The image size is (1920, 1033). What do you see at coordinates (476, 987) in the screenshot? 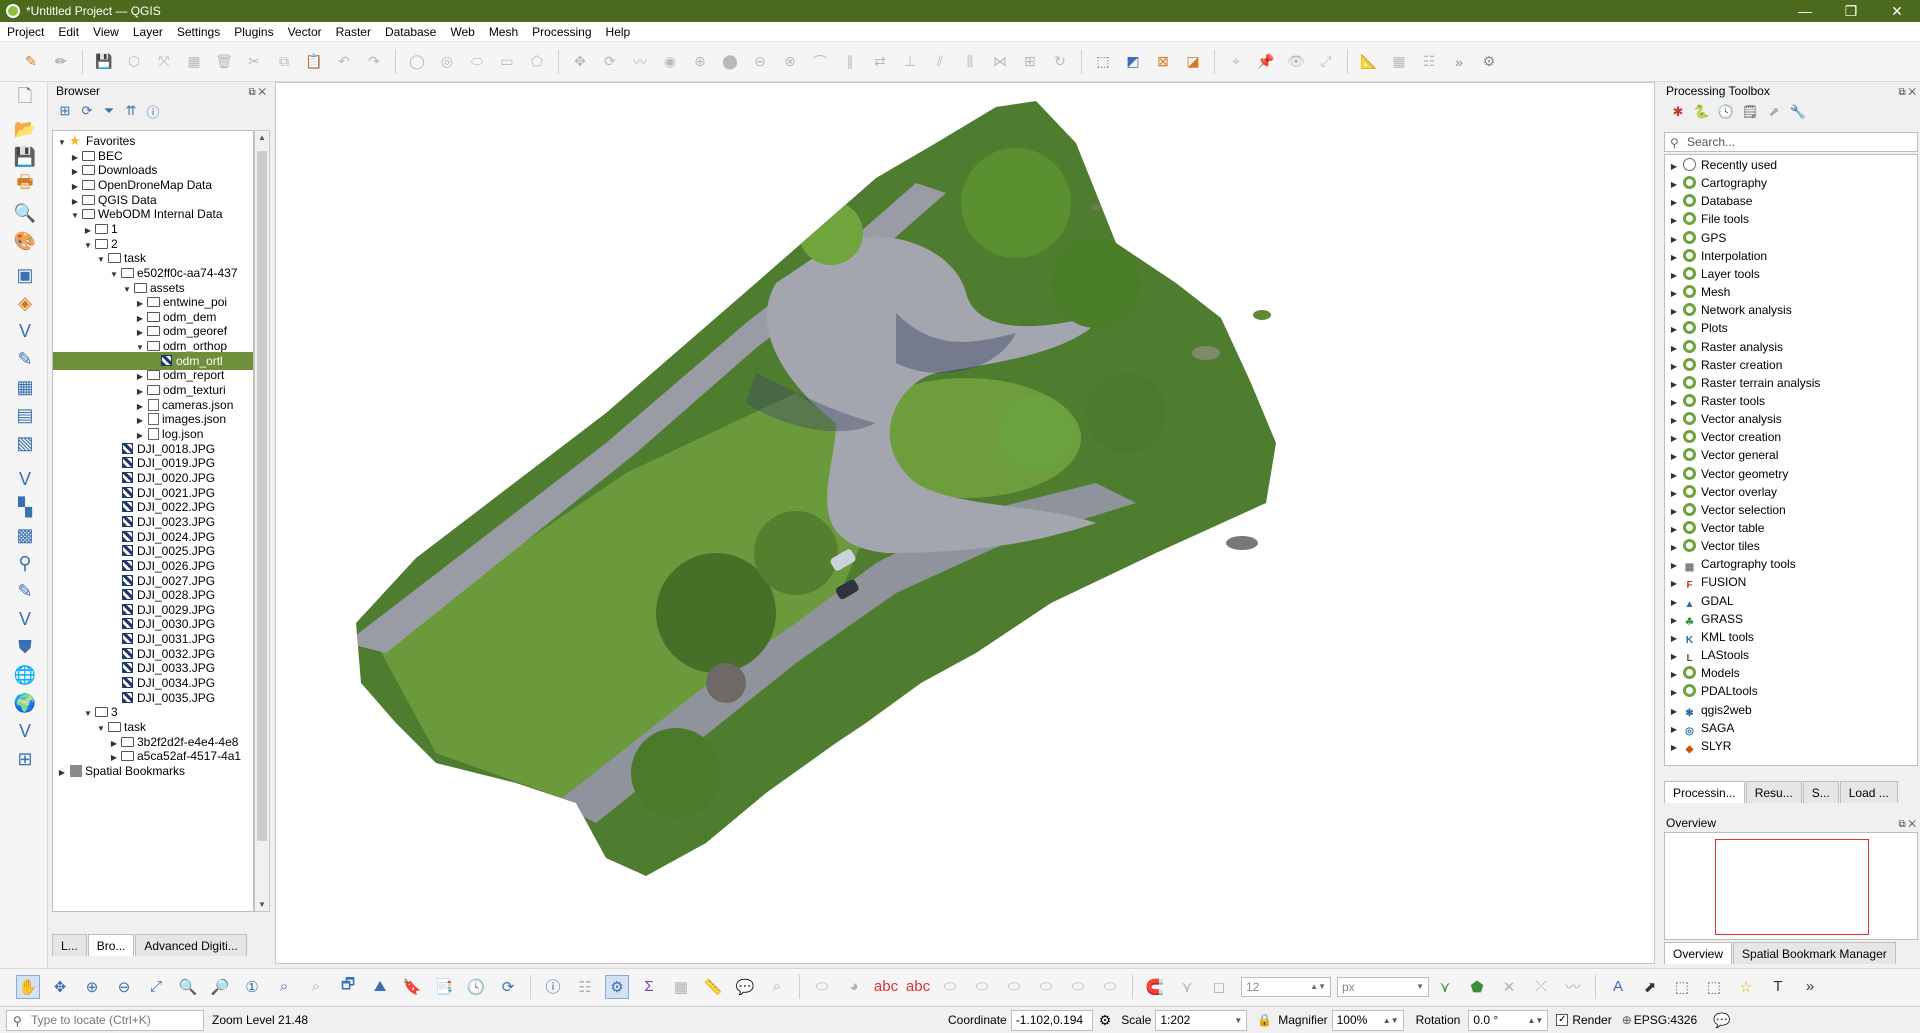
I see `temporal-controller-icon: 🕓` at bounding box center [476, 987].